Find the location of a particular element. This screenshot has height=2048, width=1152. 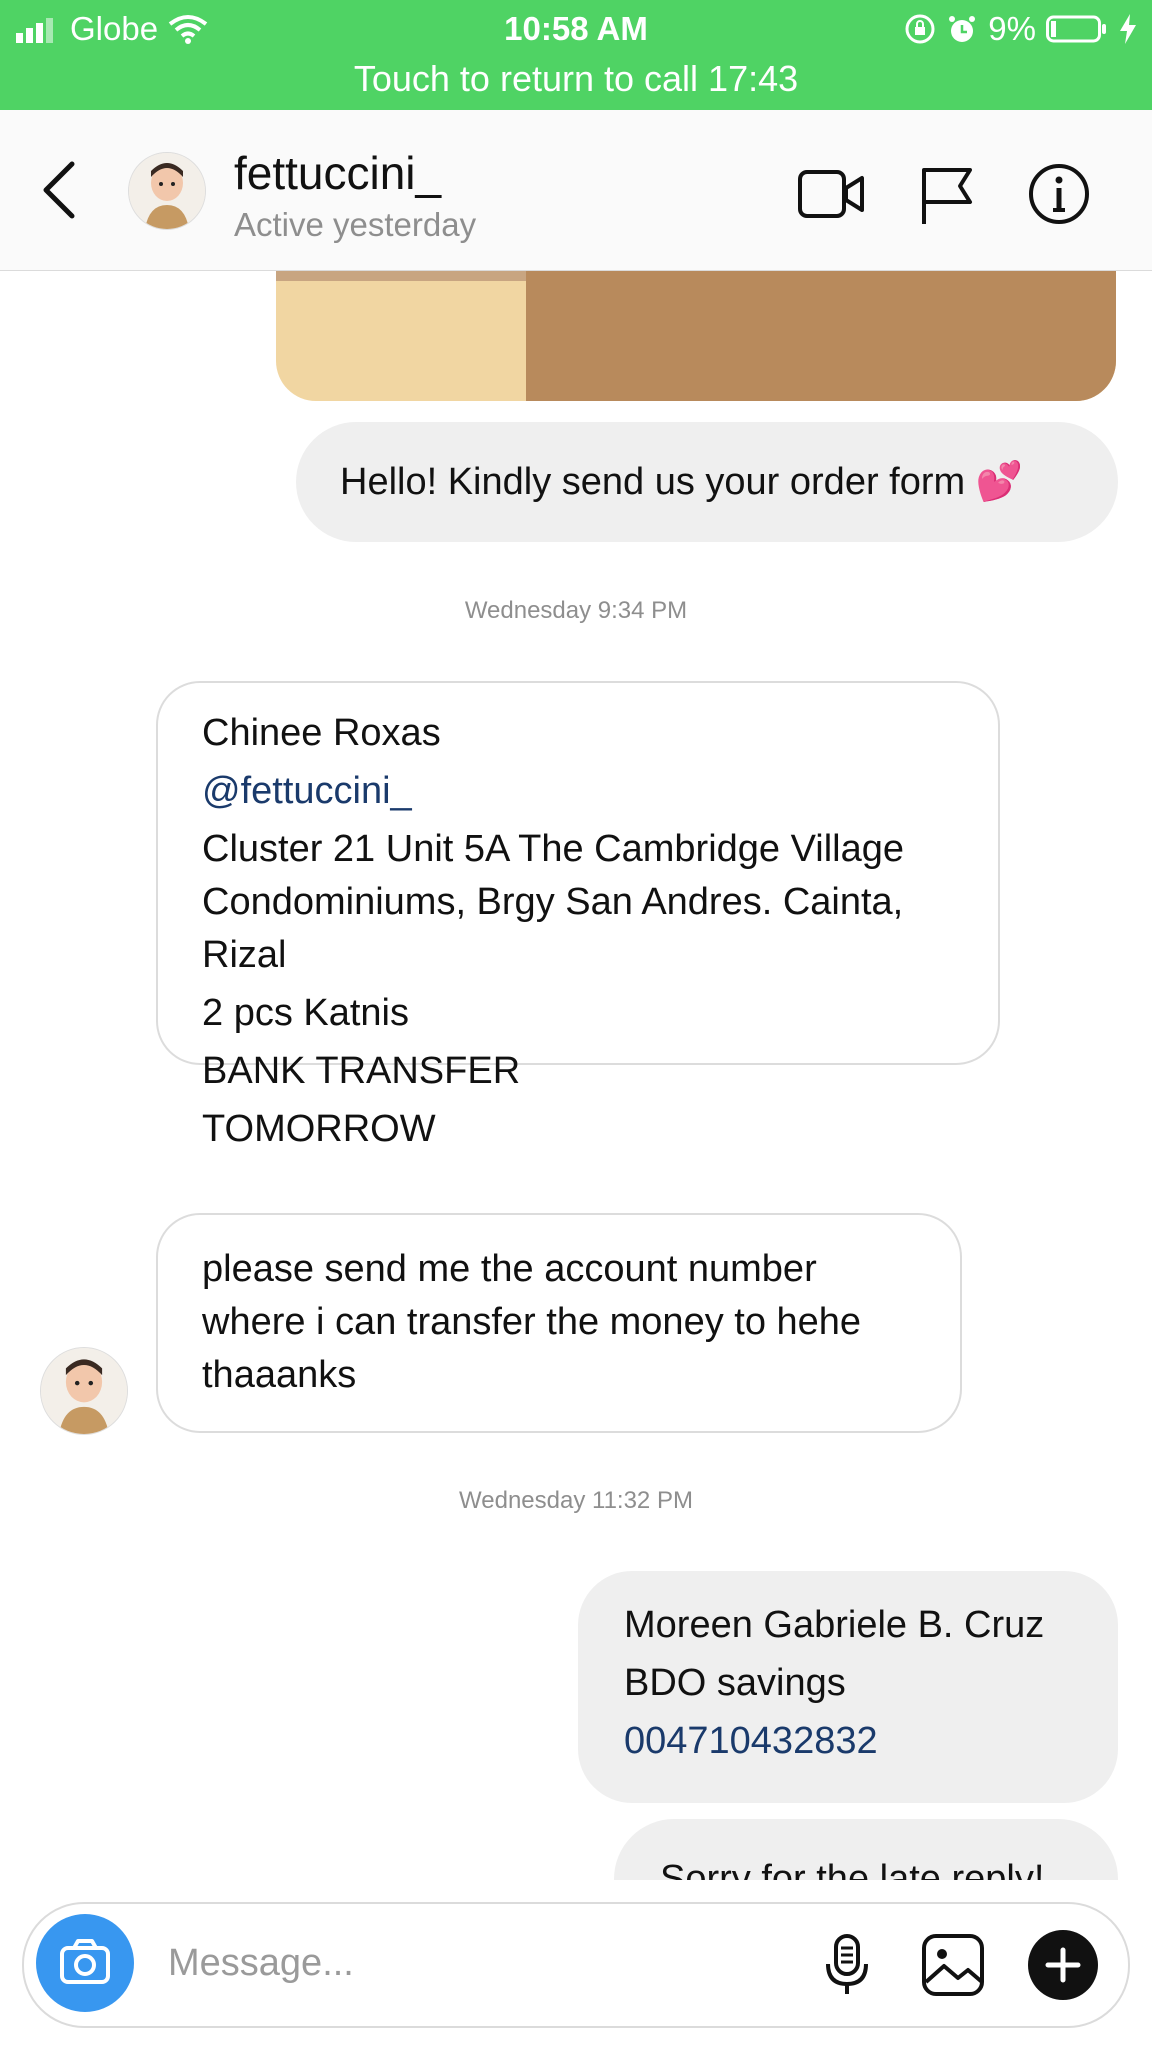

battery-percent: 9% is located at coordinates (1012, 28).